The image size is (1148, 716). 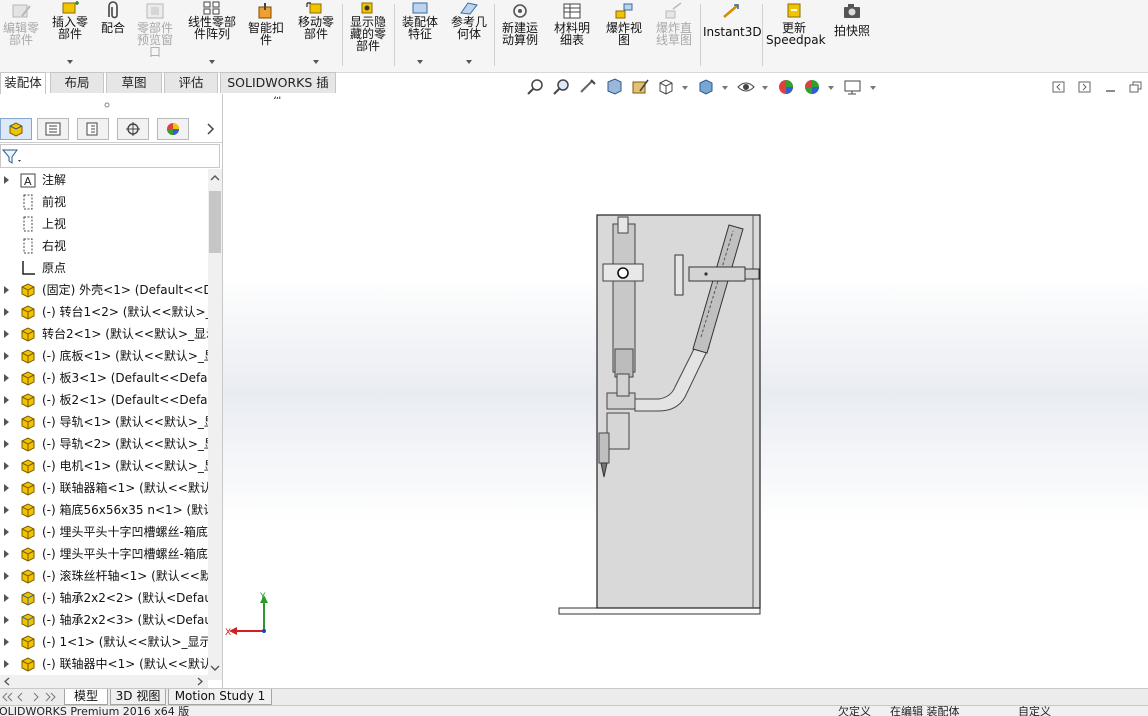 I want to click on tab-assembly: 装配体, so click(x=23, y=83).